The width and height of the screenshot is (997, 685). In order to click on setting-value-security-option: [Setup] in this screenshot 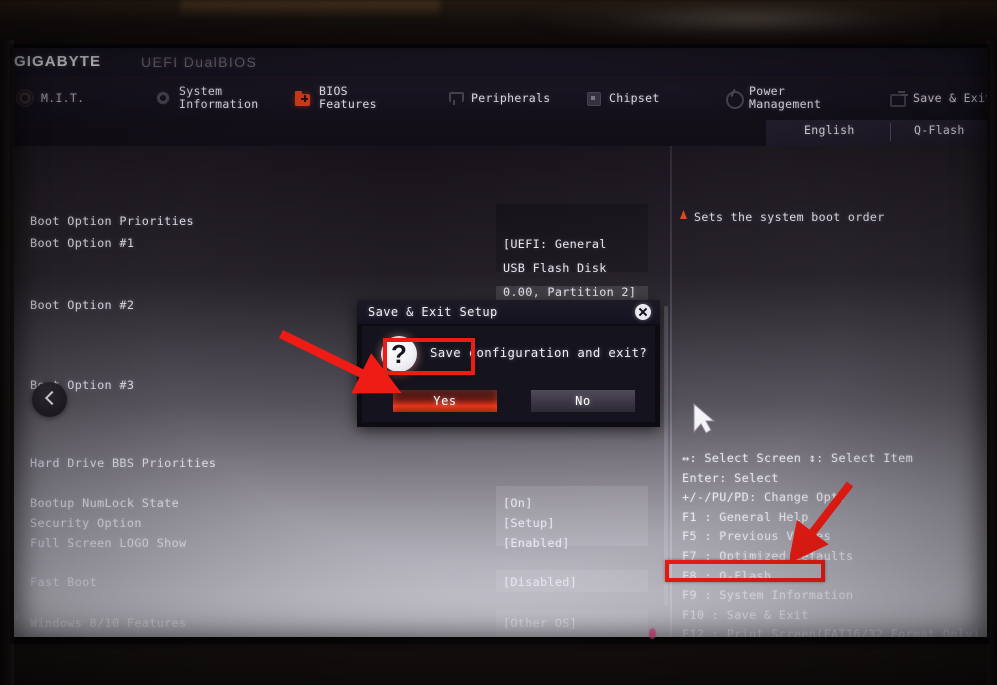, I will do `click(529, 523)`.